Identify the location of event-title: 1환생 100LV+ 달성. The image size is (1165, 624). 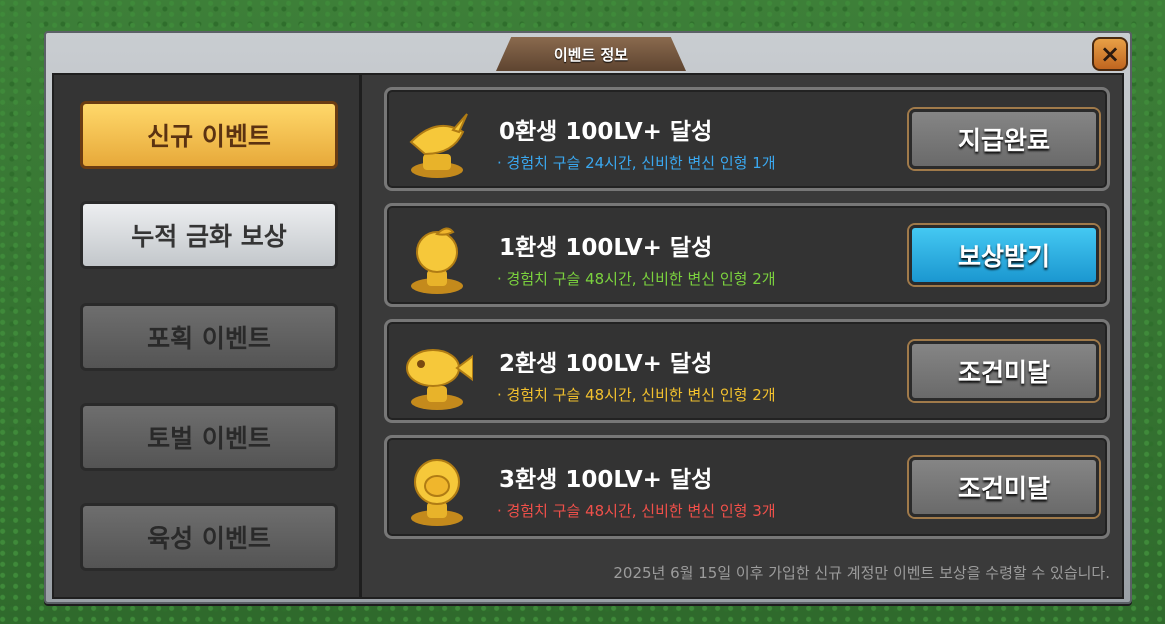
(606, 248).